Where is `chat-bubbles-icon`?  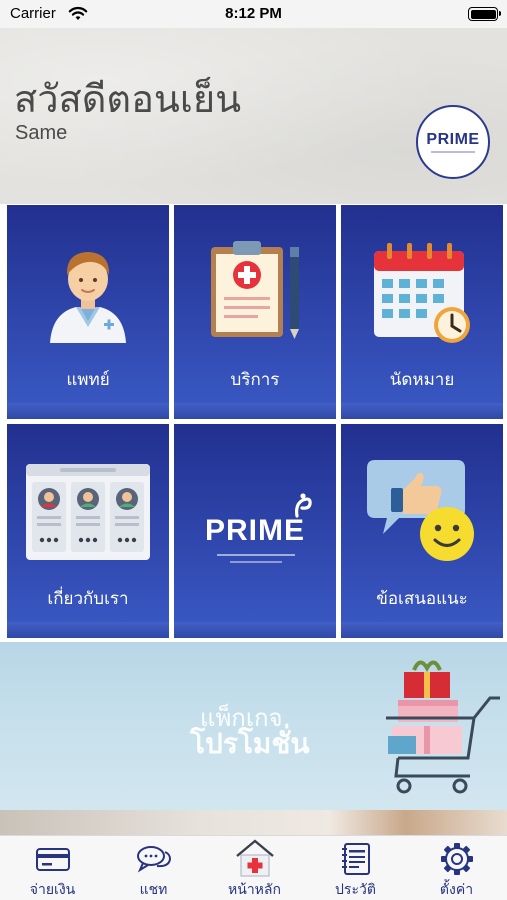 chat-bubbles-icon is located at coordinates (154, 859).